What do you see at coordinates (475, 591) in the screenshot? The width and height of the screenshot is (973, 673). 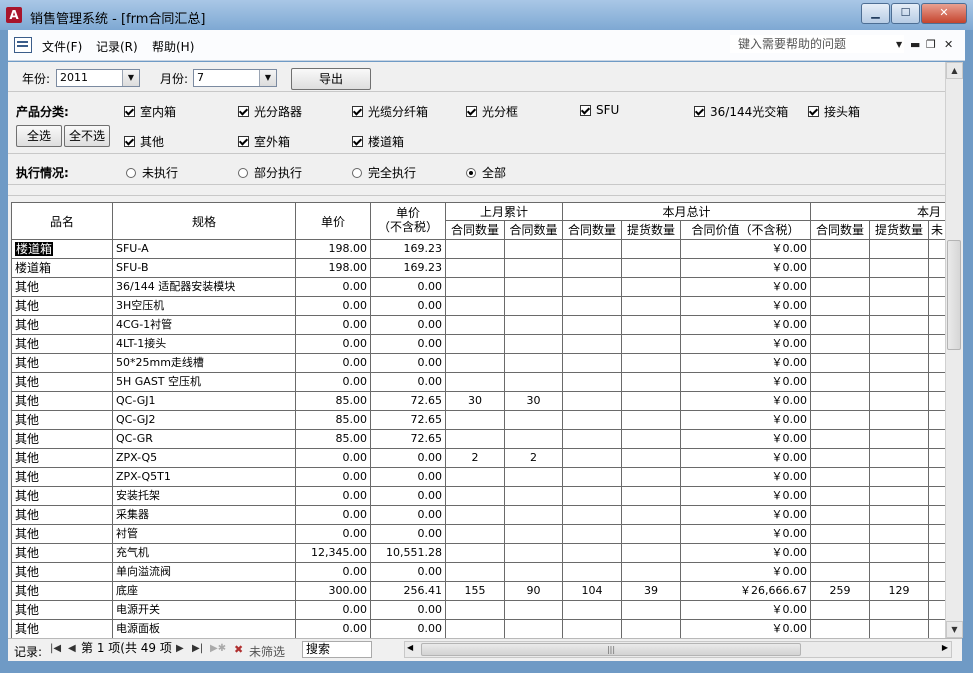 I see `cell-last-contract-qty: 155` at bounding box center [475, 591].